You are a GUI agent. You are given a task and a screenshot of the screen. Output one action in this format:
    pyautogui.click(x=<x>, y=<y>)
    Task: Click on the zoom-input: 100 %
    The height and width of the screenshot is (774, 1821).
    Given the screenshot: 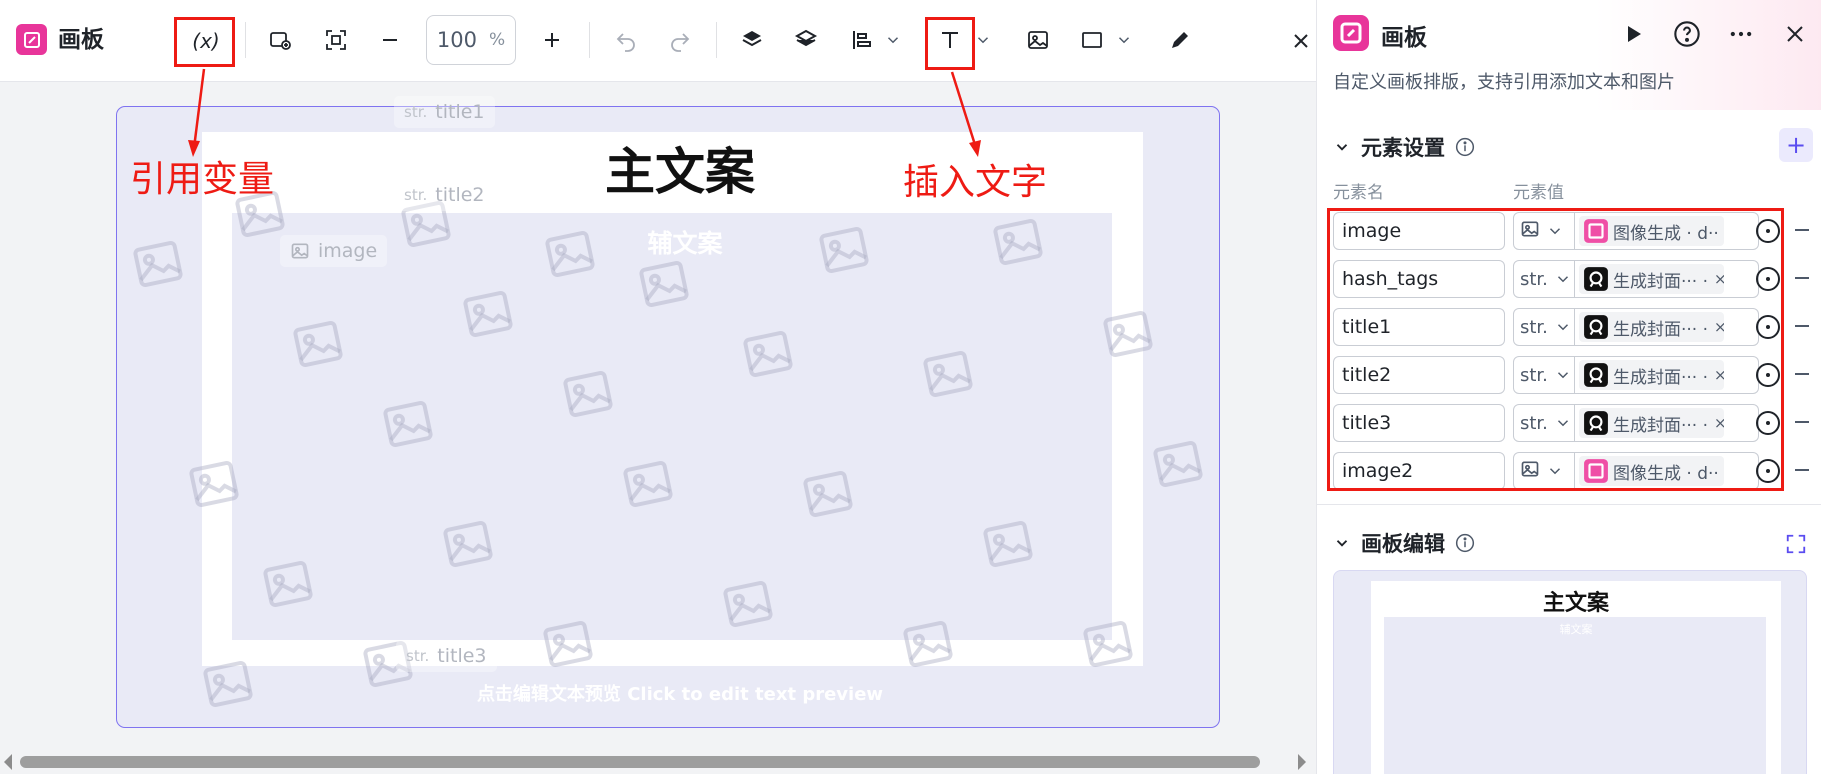 What is the action you would take?
    pyautogui.click(x=471, y=40)
    